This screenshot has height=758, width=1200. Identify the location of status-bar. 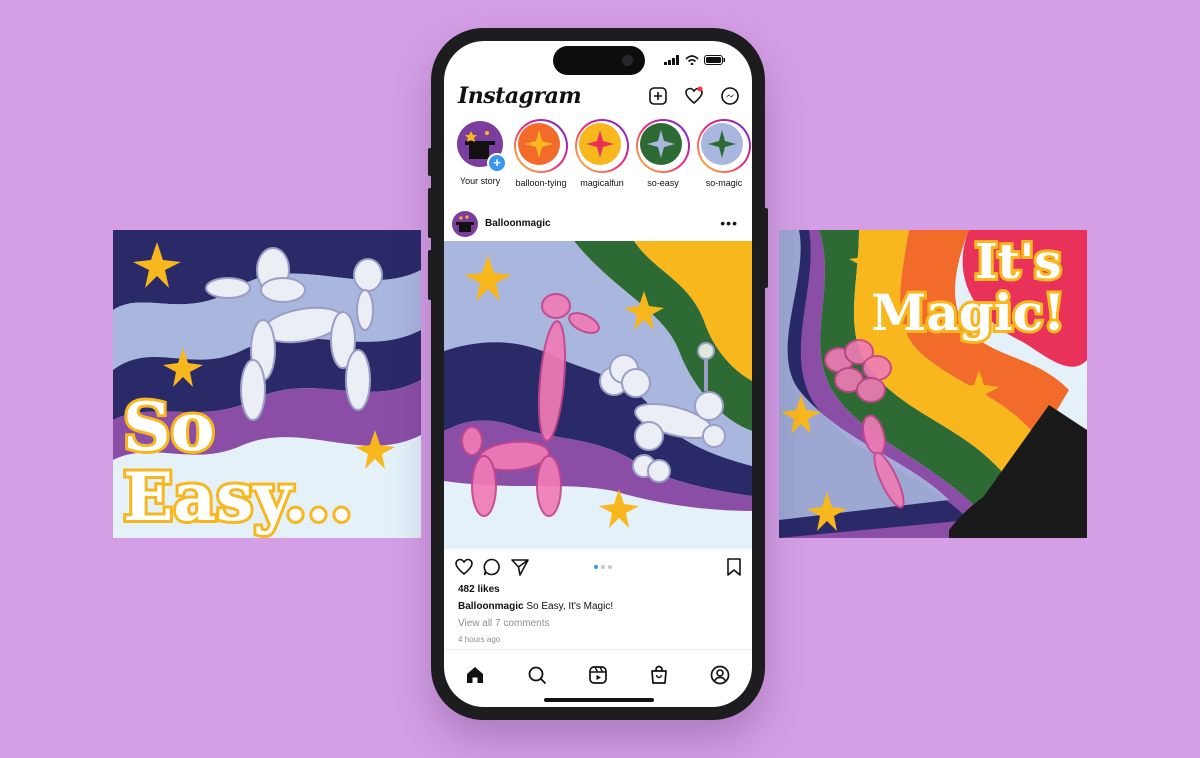
(695, 60).